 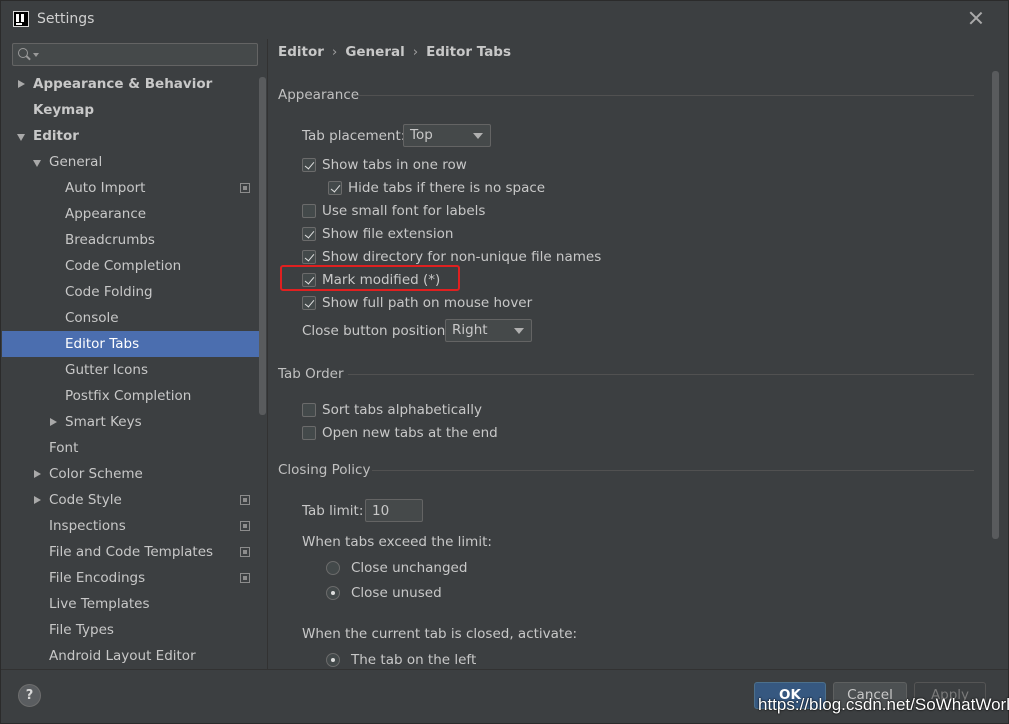 What do you see at coordinates (661, 374) in the screenshot?
I see `section-divider` at bounding box center [661, 374].